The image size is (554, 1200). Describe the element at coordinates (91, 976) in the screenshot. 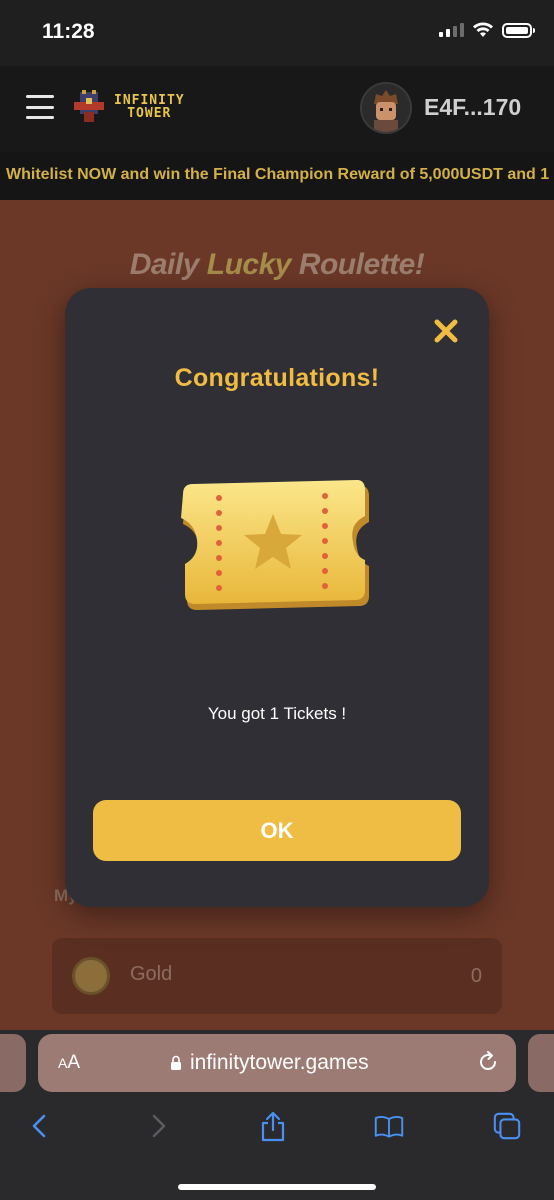

I see `gold-coin-icon` at that location.